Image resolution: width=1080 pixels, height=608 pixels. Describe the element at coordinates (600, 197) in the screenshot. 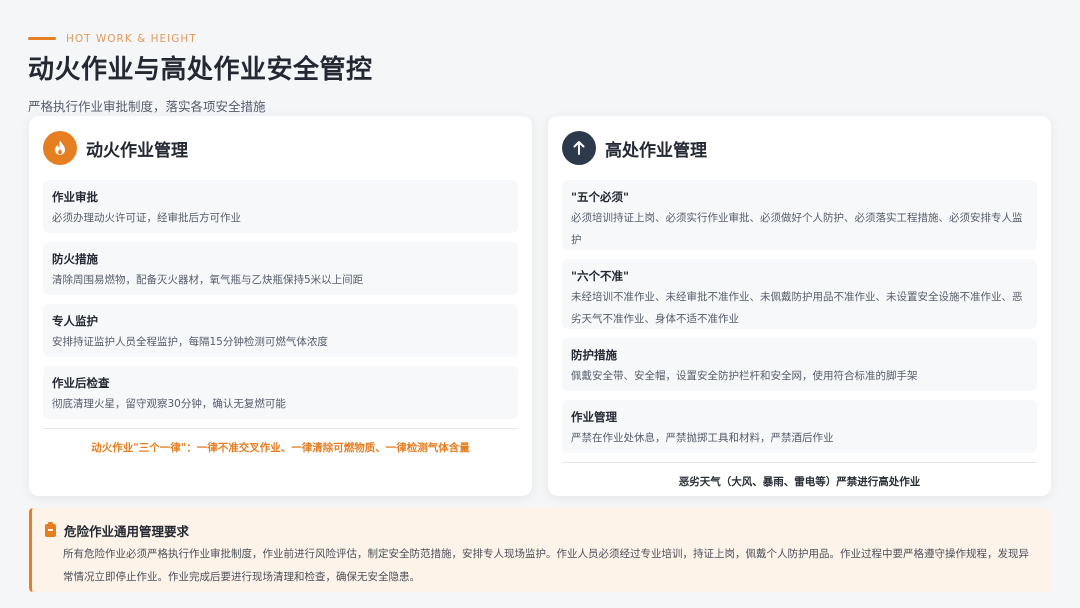

I see `item-title: "五个必须"` at that location.